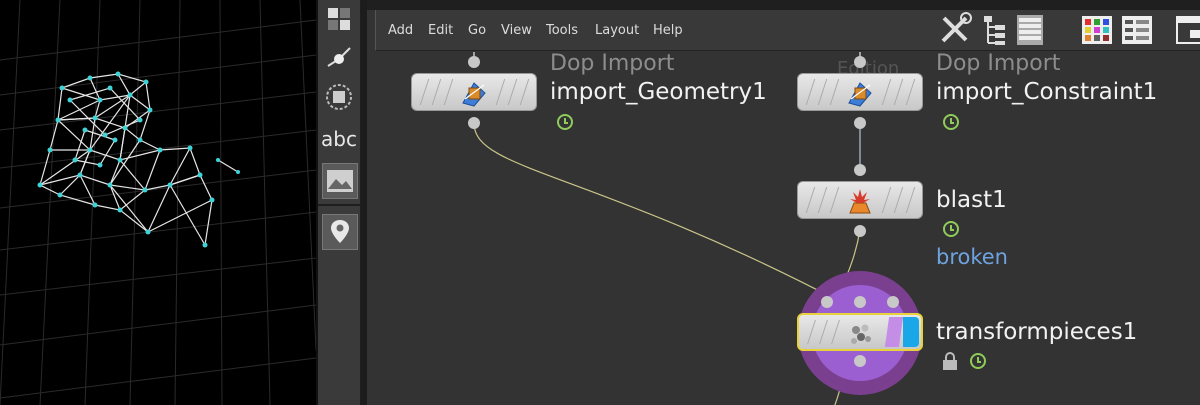 The height and width of the screenshot is (405, 1200). Describe the element at coordinates (1036, 332) in the screenshot. I see `node-name-label: transformpieces1` at that location.